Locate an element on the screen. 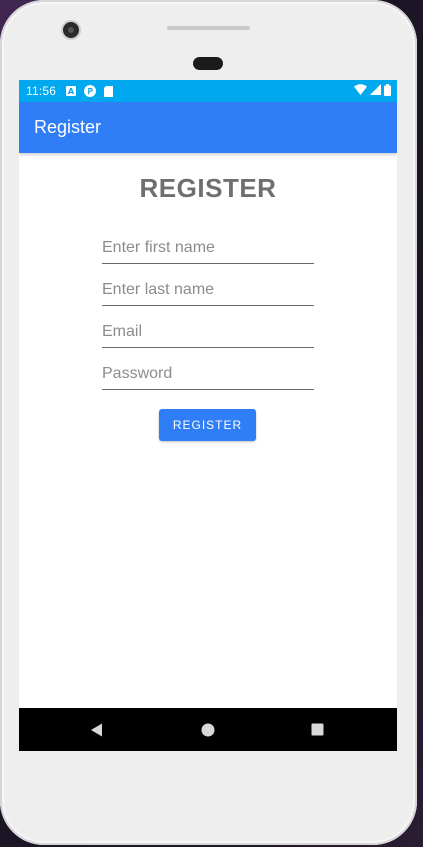 Image resolution: width=423 pixels, height=847 pixels. recents-icon is located at coordinates (317, 729).